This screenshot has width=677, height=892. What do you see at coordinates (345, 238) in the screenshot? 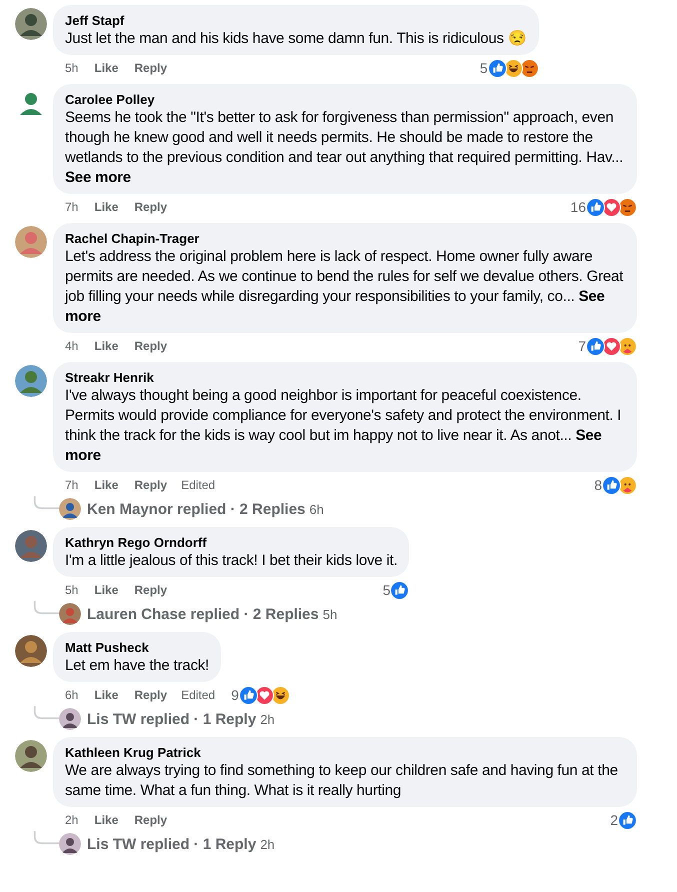
I see `author-name: Rachel Chapin-Trager` at bounding box center [345, 238].